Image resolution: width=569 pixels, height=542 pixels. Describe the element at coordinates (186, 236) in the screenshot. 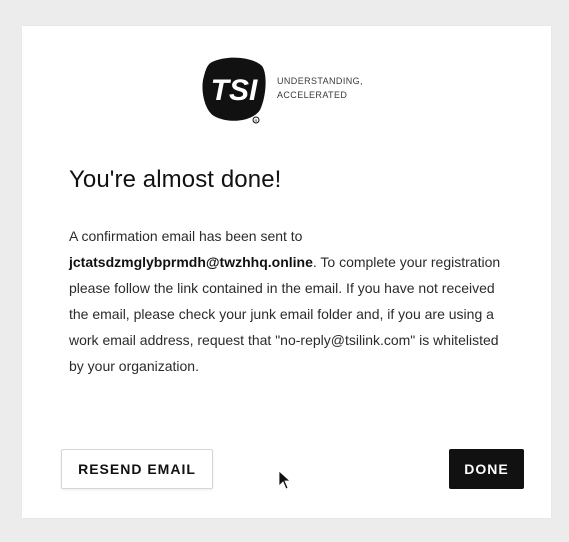

I see `message-intro: A confirmation email has been sent to` at that location.